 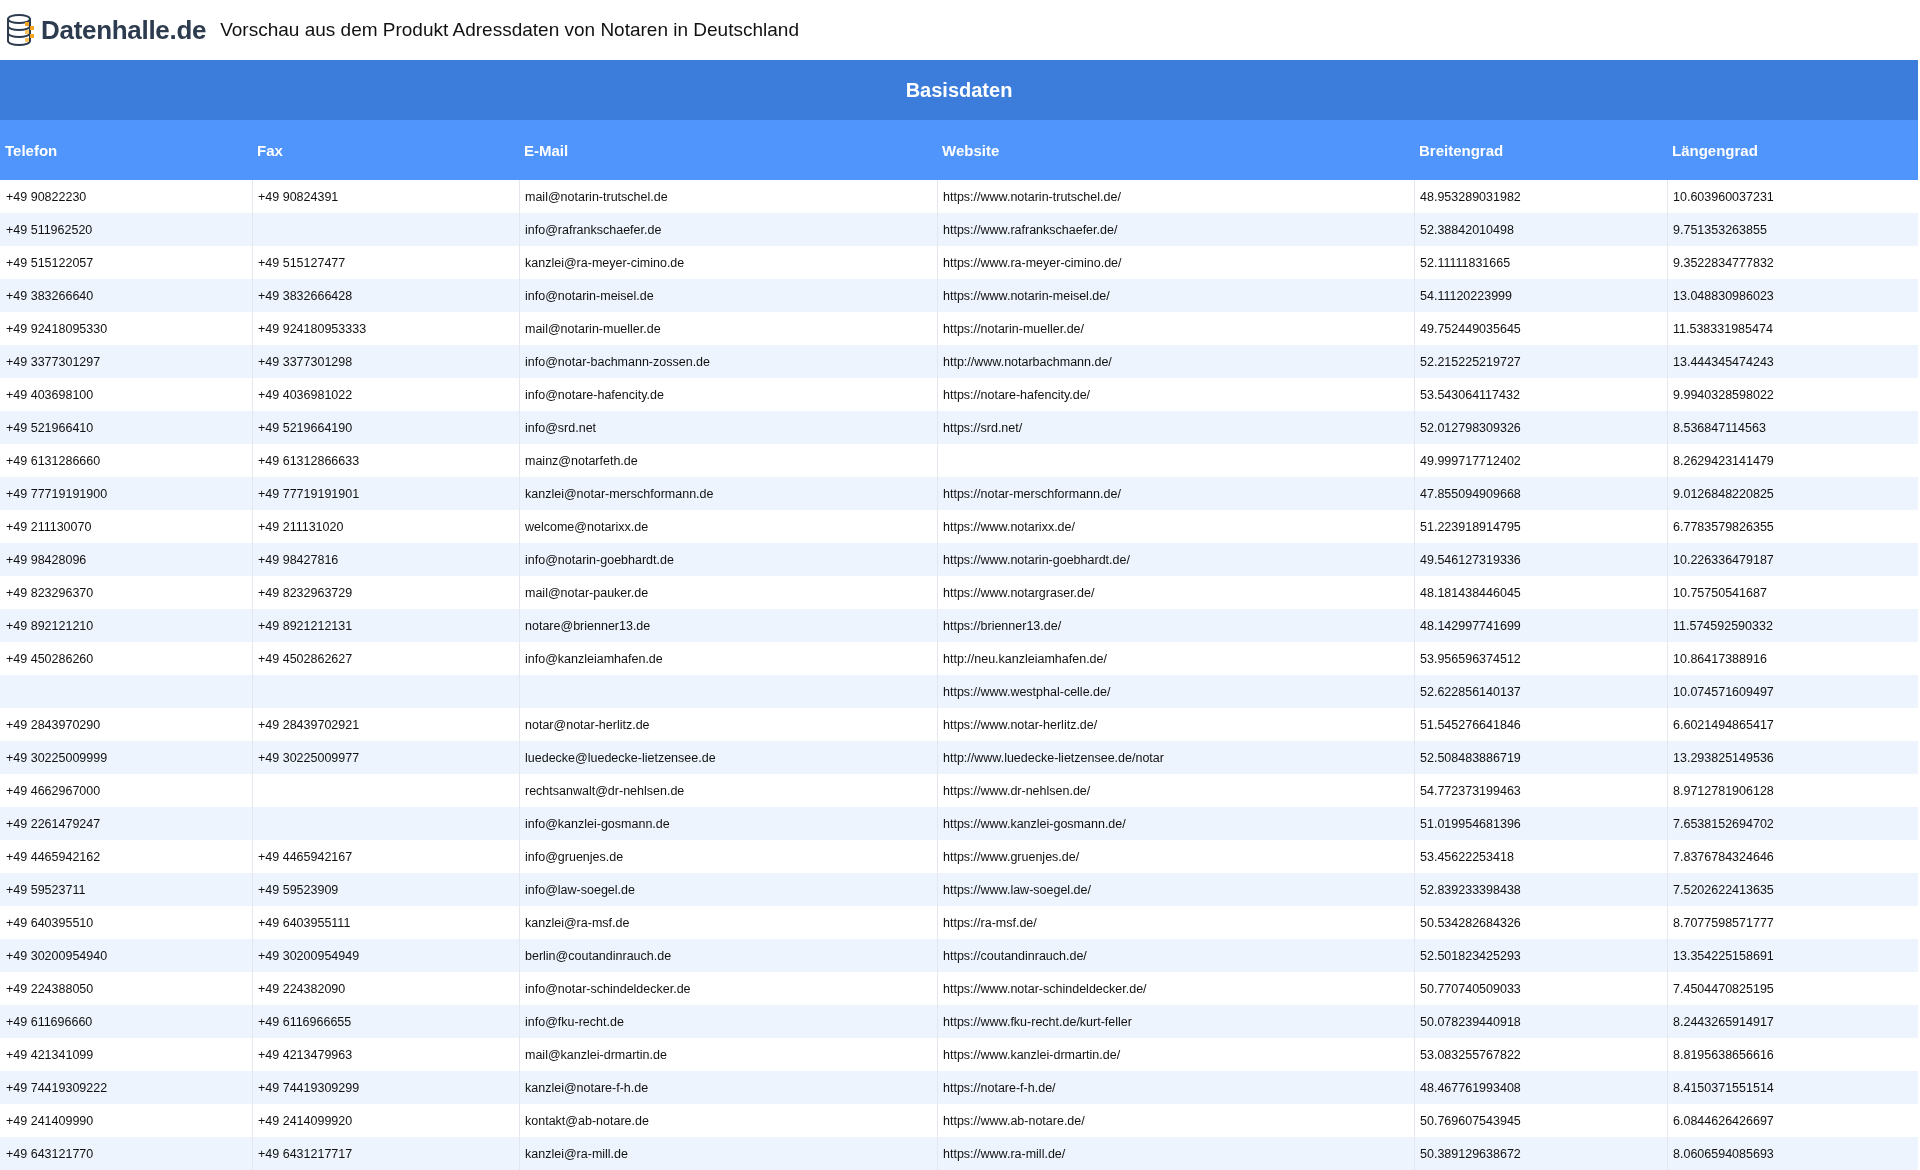 I want to click on table-cell-text: +49 892121210, so click(x=50, y=626).